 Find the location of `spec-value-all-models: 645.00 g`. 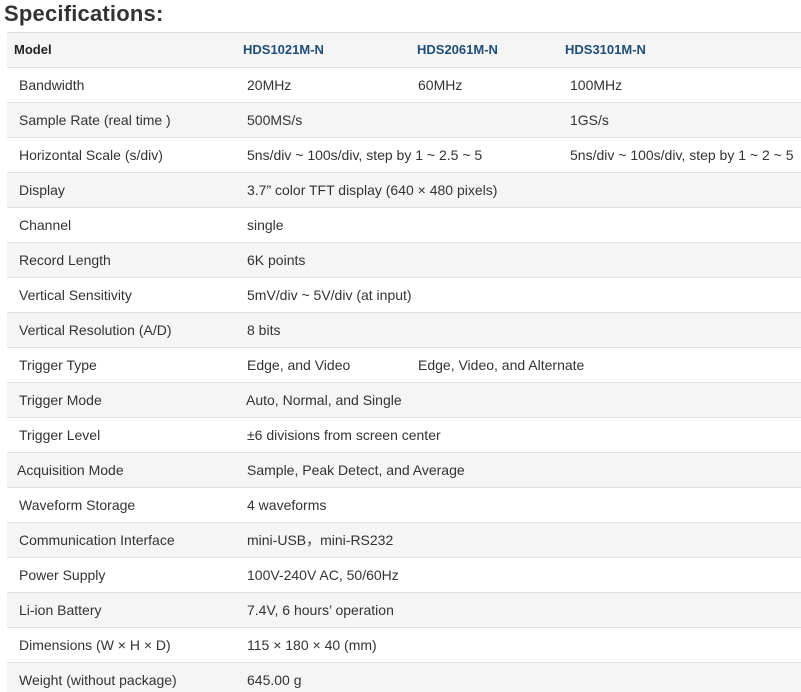

spec-value-all-models: 645.00 g is located at coordinates (274, 680).